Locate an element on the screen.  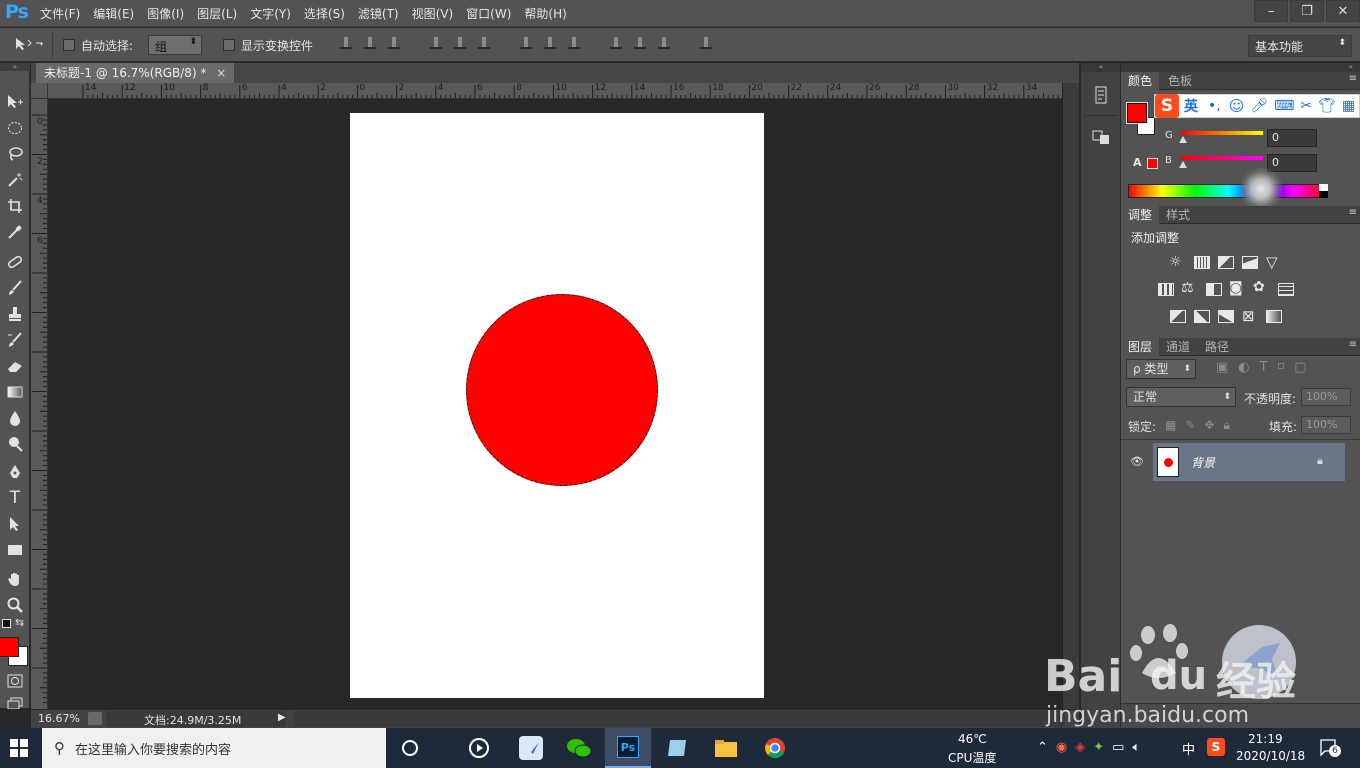
ime-skin-icon: 👕︎ is located at coordinates (1327, 106).